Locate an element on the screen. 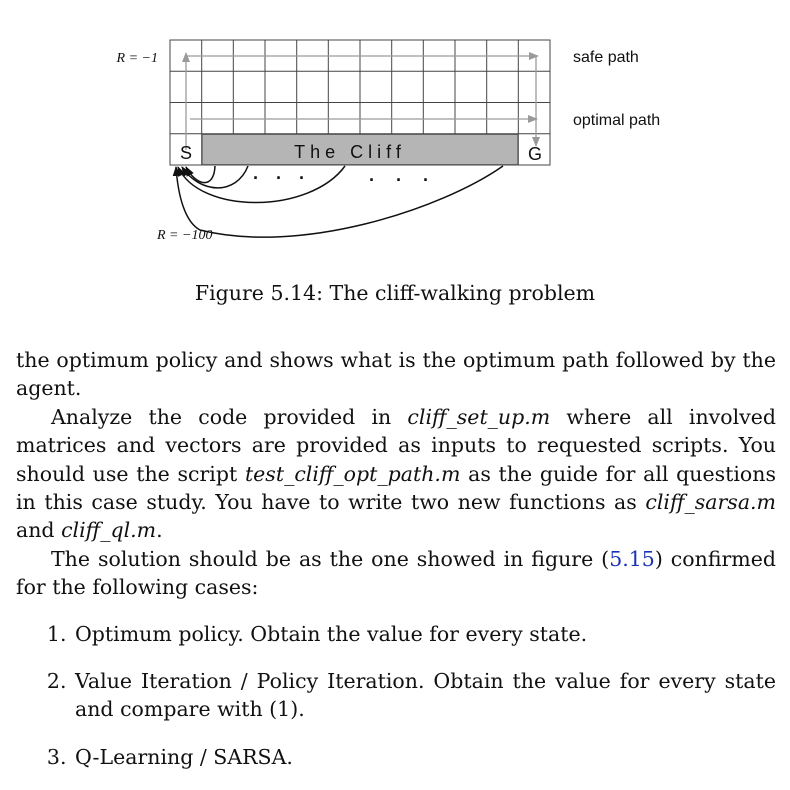 Image resolution: width=790 pixels, height=790 pixels. paragraph-2-text: Analyze the code provided in is located at coordinates (229, 416).